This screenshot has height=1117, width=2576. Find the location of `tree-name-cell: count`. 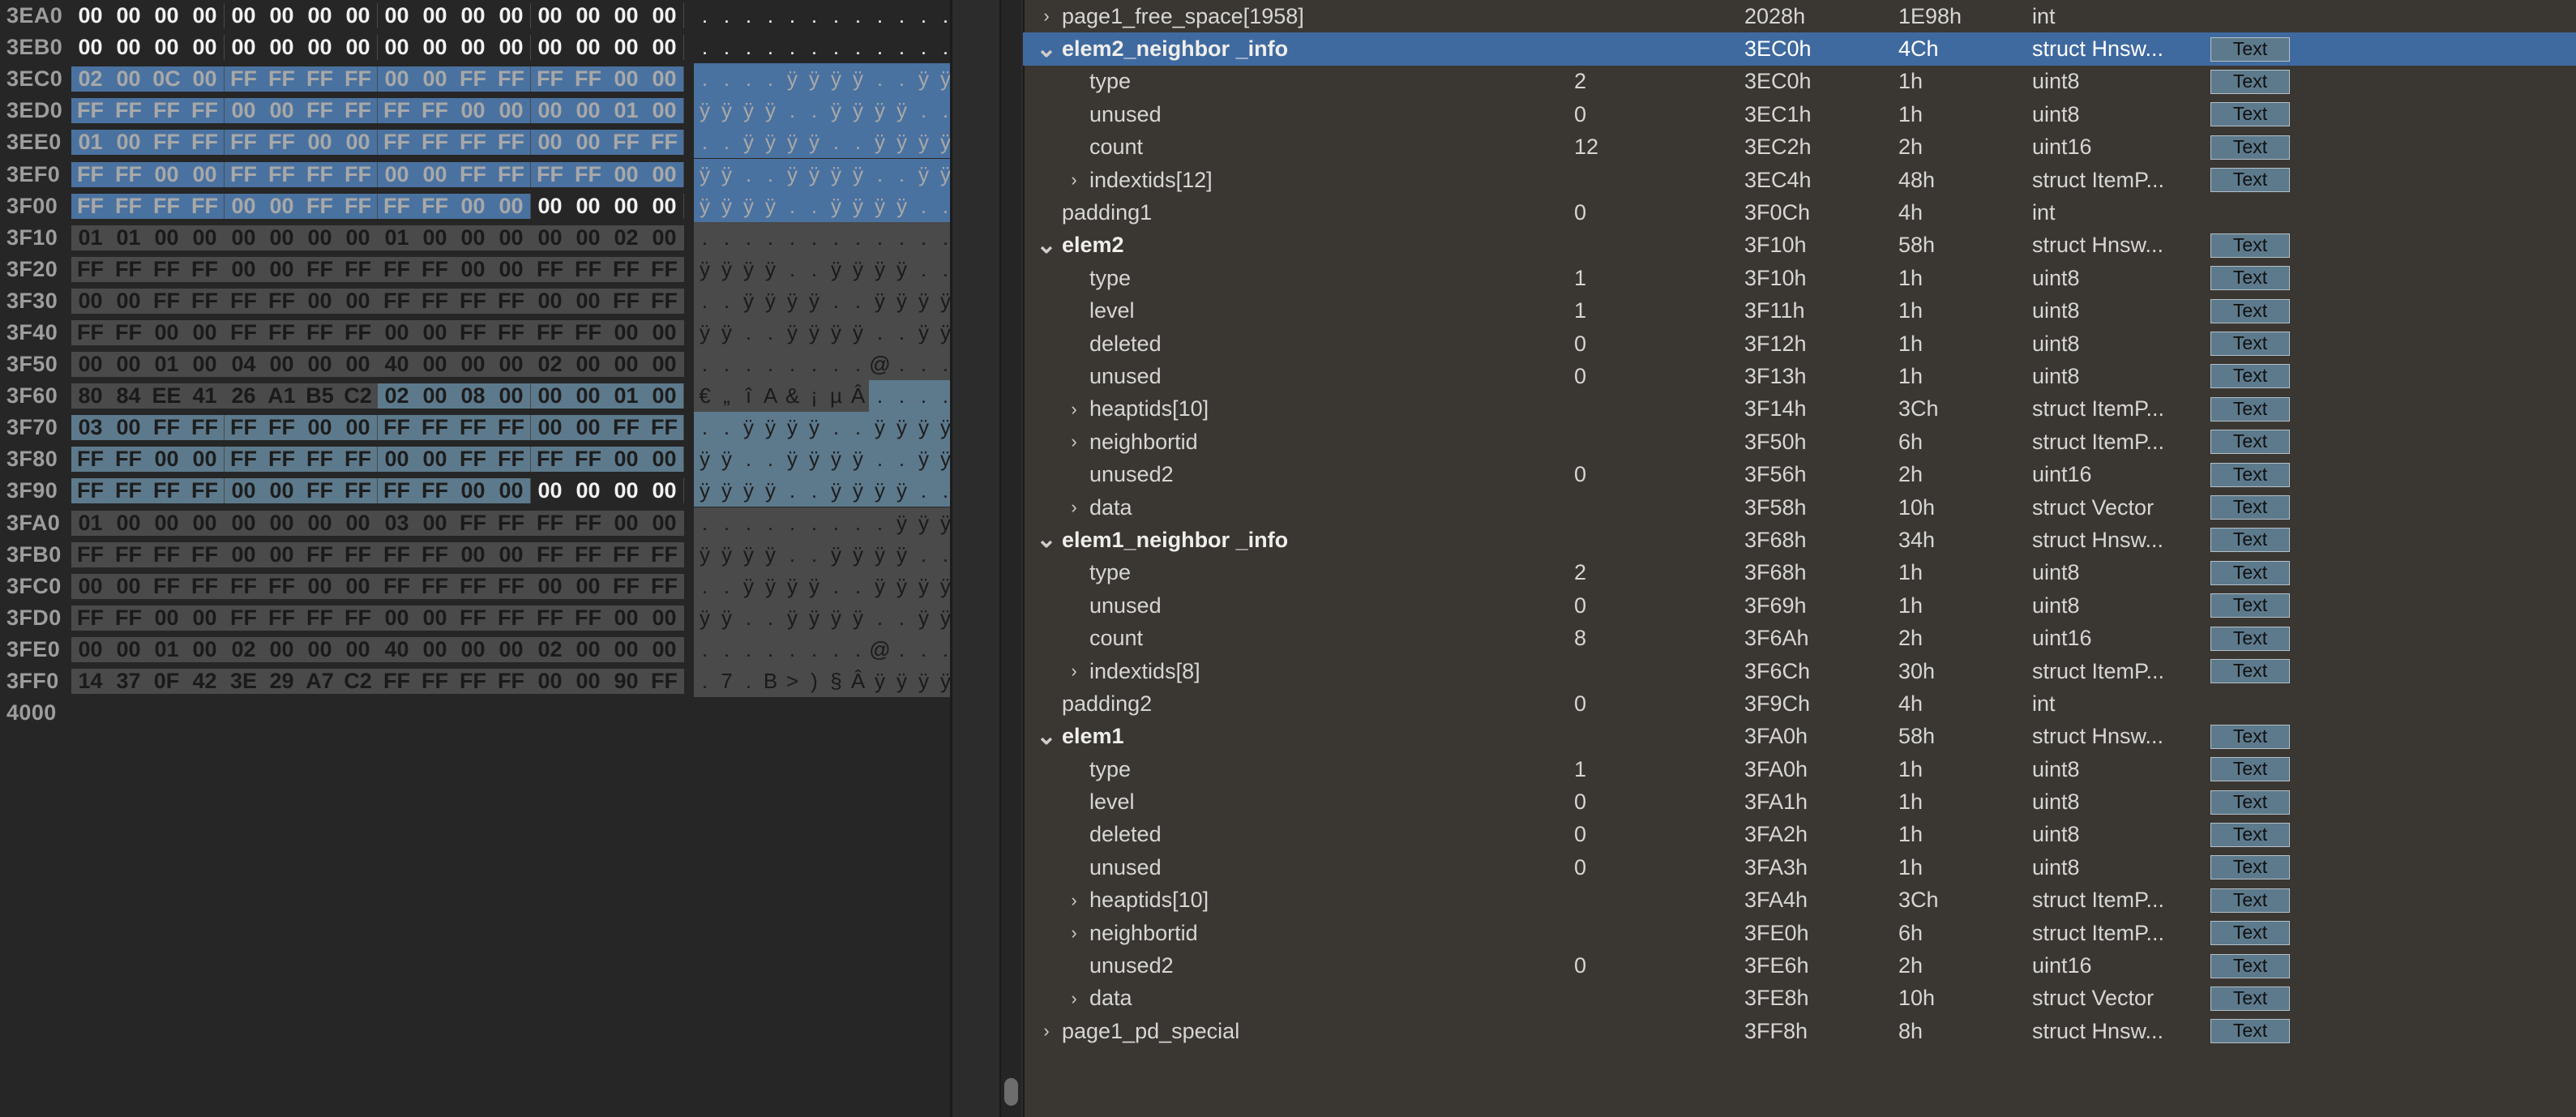

tree-name-cell: count is located at coordinates (1298, 638).